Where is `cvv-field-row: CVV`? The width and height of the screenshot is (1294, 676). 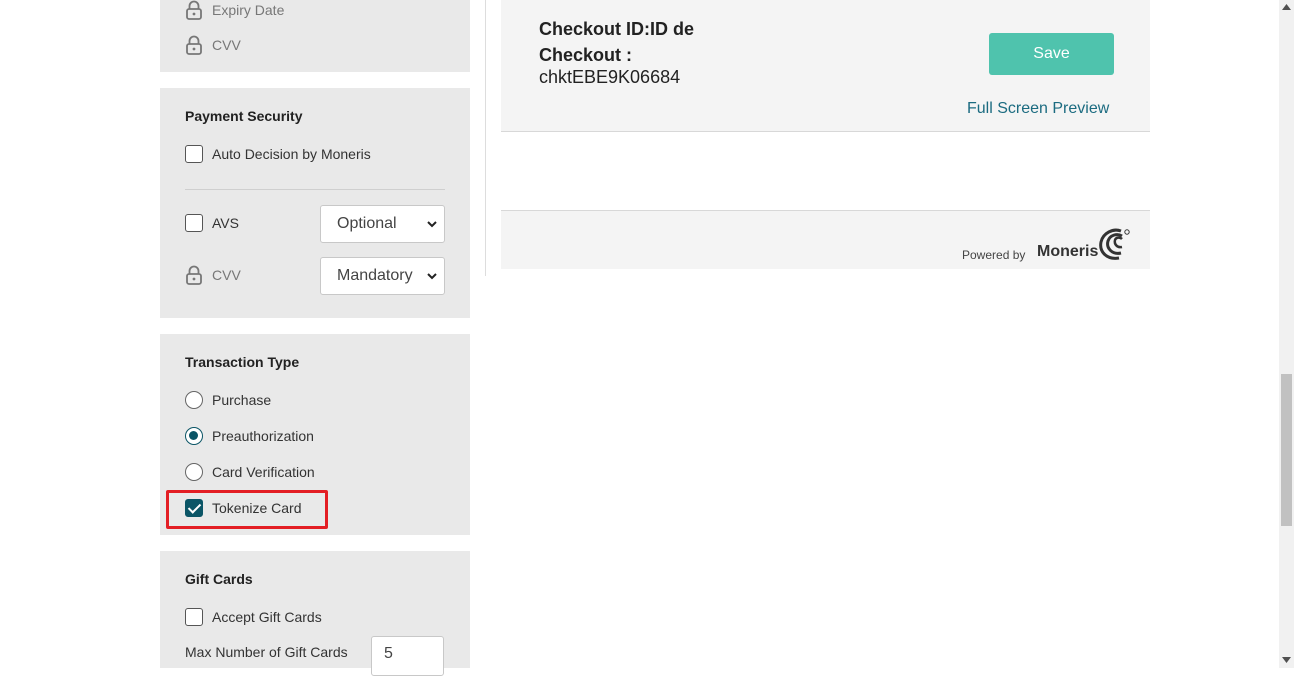 cvv-field-row: CVV is located at coordinates (213, 45).